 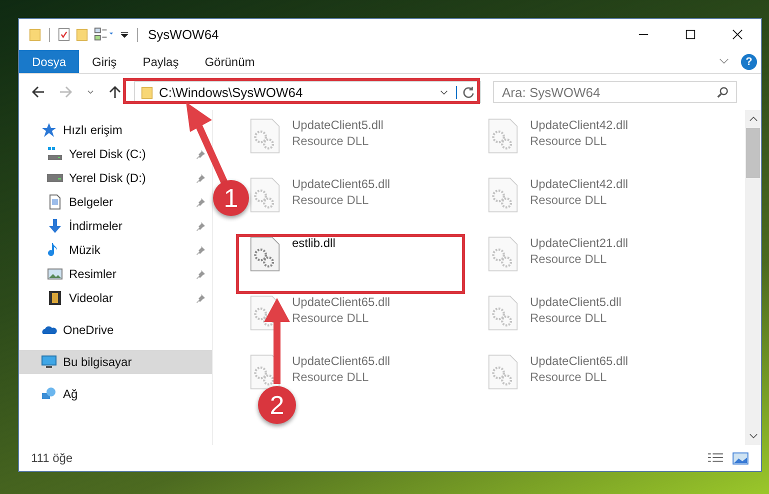 What do you see at coordinates (115, 250) in the screenshot?
I see `sidebar-item: Müzik` at bounding box center [115, 250].